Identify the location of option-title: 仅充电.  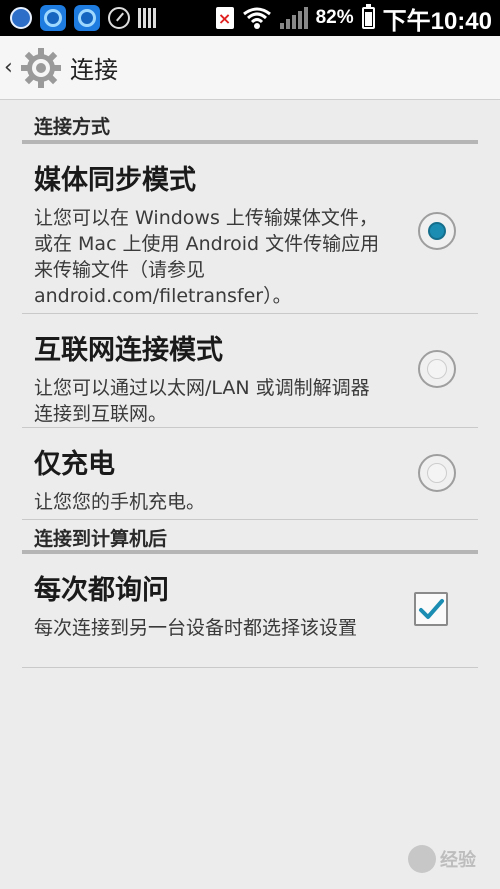
(74, 464).